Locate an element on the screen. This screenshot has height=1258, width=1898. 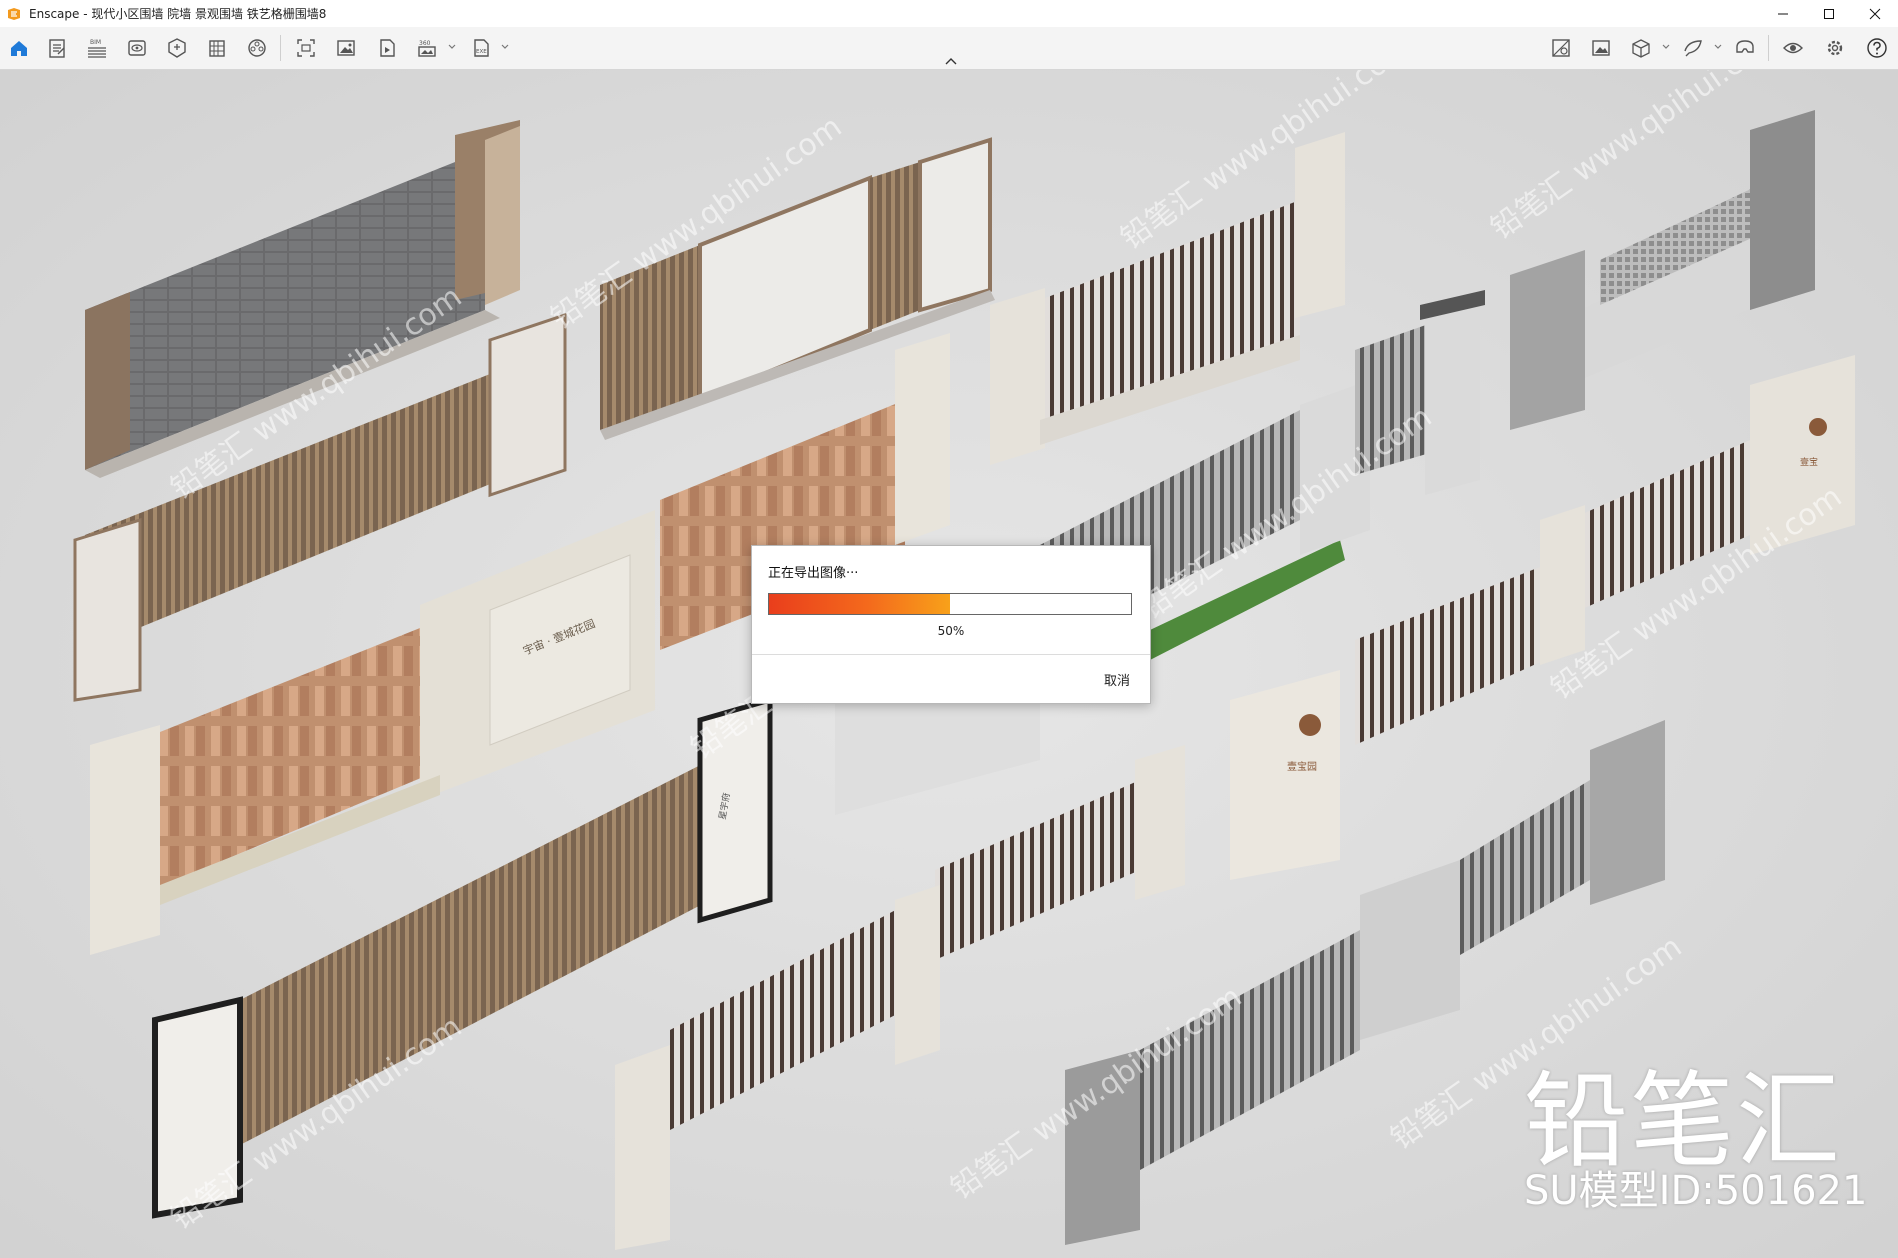
visibility-button is located at coordinates (1793, 48).